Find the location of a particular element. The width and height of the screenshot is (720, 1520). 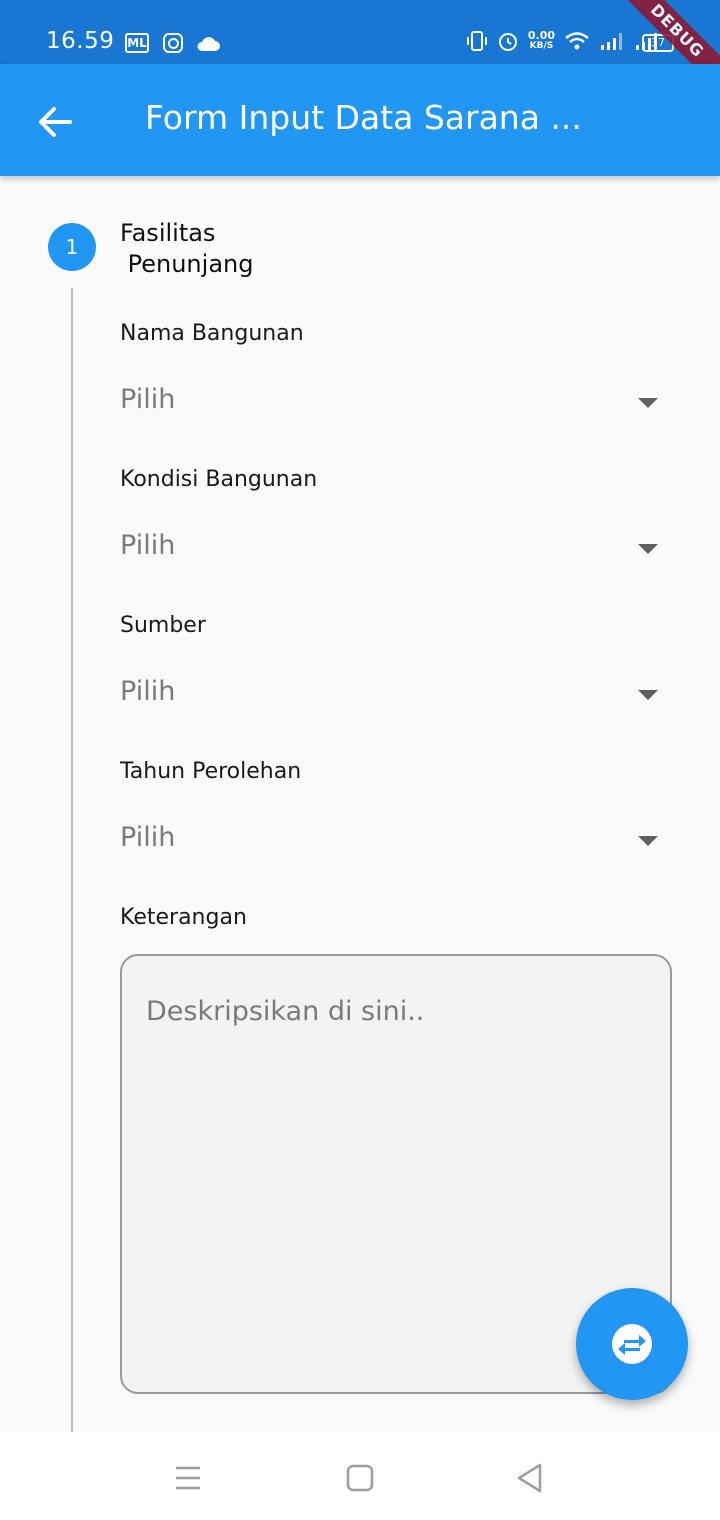

net-speed: 0.00 KB/S is located at coordinates (541, 41).